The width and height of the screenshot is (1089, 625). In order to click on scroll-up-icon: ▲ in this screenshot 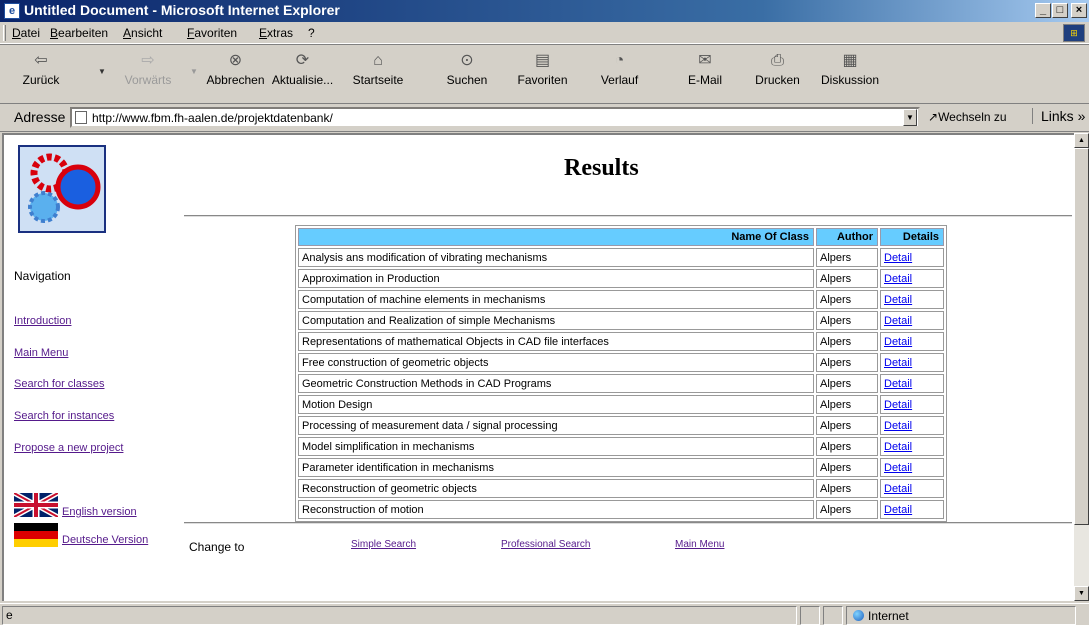, I will do `click(1081, 140)`.